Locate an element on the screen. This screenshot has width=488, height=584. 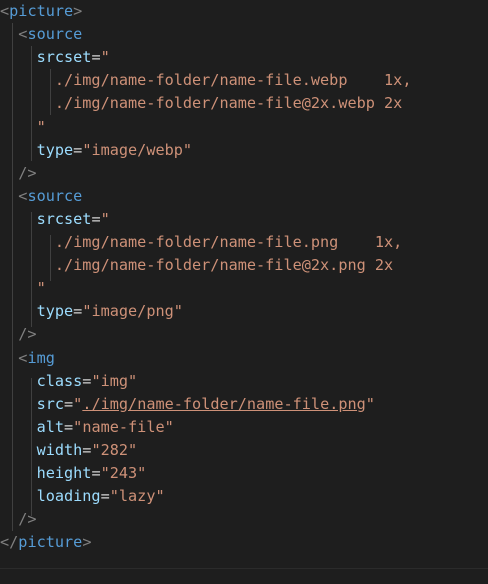
code-token: ./img/name-folder/name-file.png 1x, is located at coordinates (201, 242).